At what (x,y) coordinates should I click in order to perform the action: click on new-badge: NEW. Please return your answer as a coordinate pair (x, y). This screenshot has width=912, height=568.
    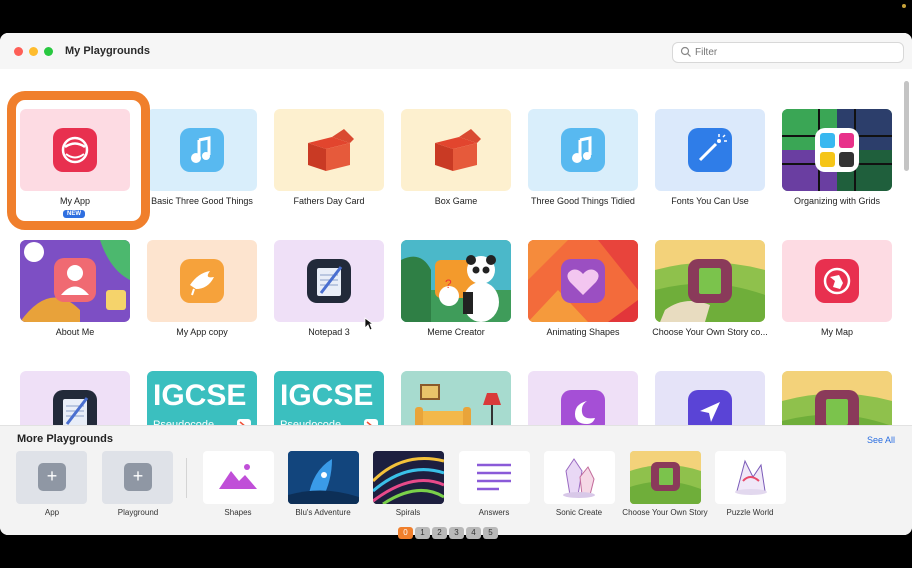
    Looking at the image, I should click on (74, 214).